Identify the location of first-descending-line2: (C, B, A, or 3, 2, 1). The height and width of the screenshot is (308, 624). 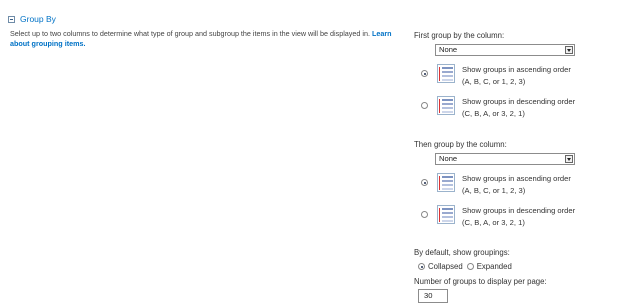
(493, 113).